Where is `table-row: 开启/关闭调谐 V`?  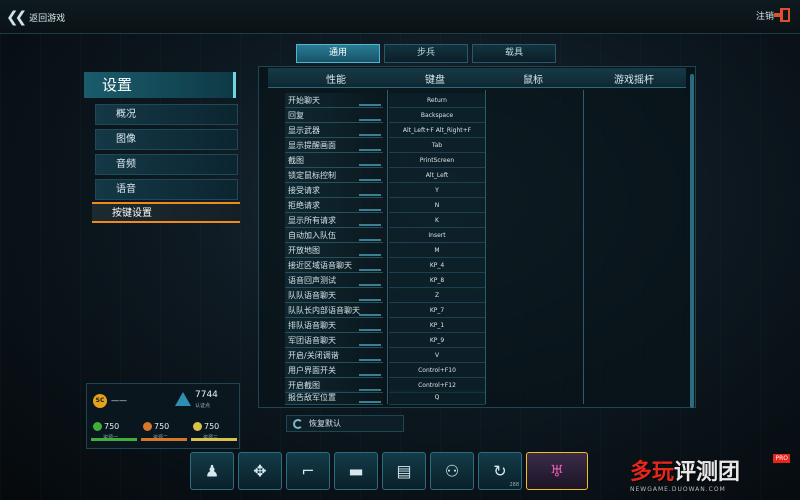 table-row: 开启/关闭调谐 V is located at coordinates (485, 355).